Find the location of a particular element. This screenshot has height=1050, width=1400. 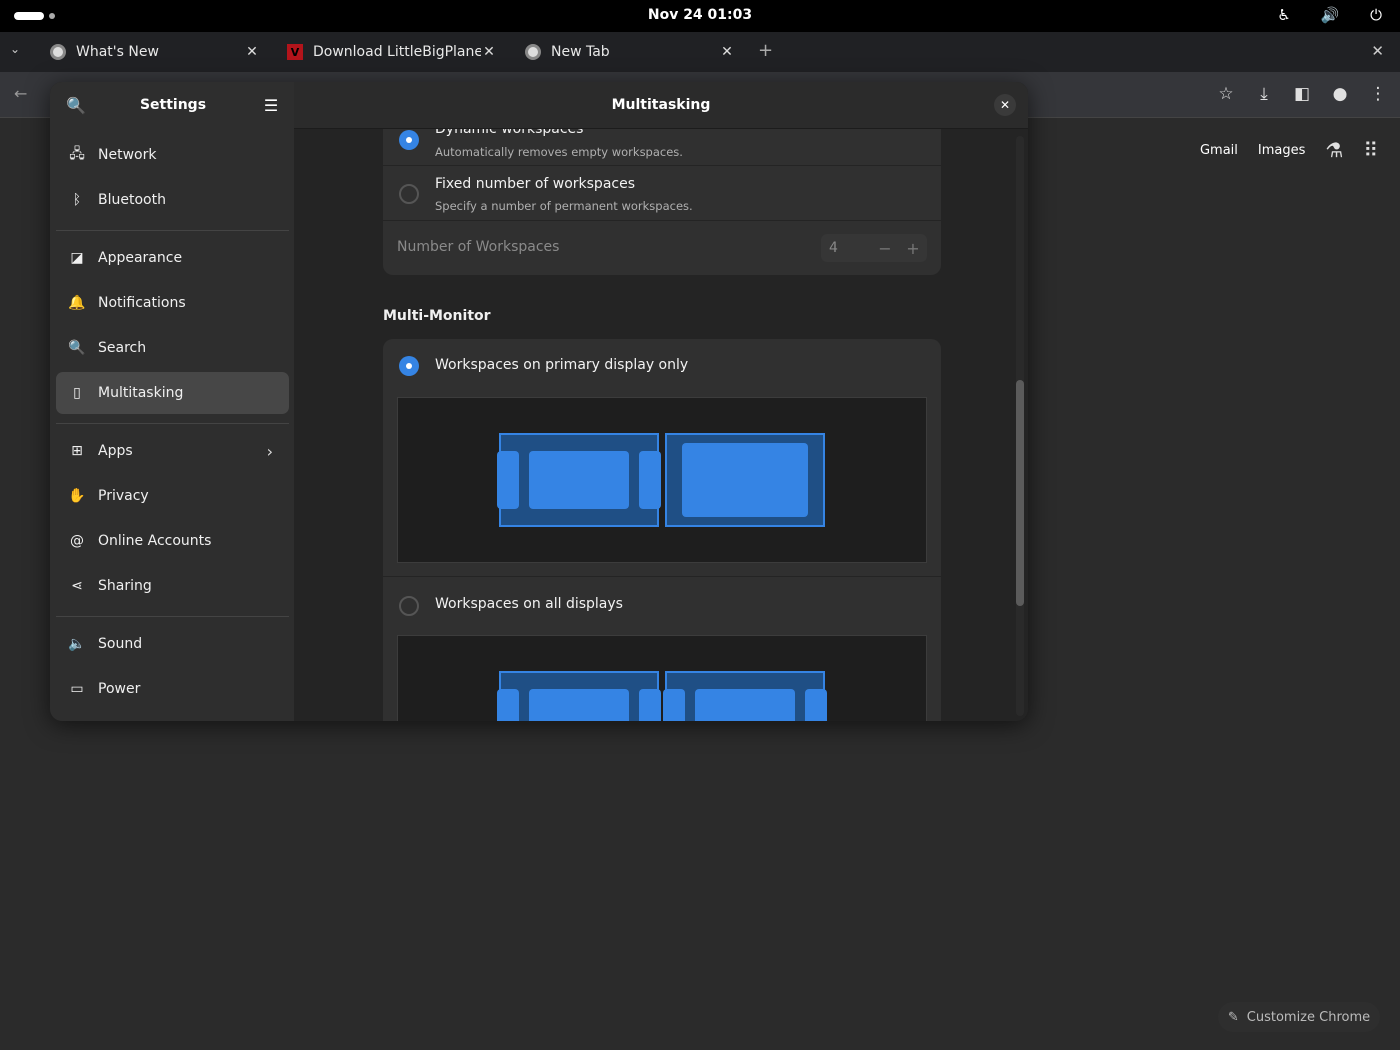

fixed-workspaces-label: Fixed number of workspaces is located at coordinates (535, 184).